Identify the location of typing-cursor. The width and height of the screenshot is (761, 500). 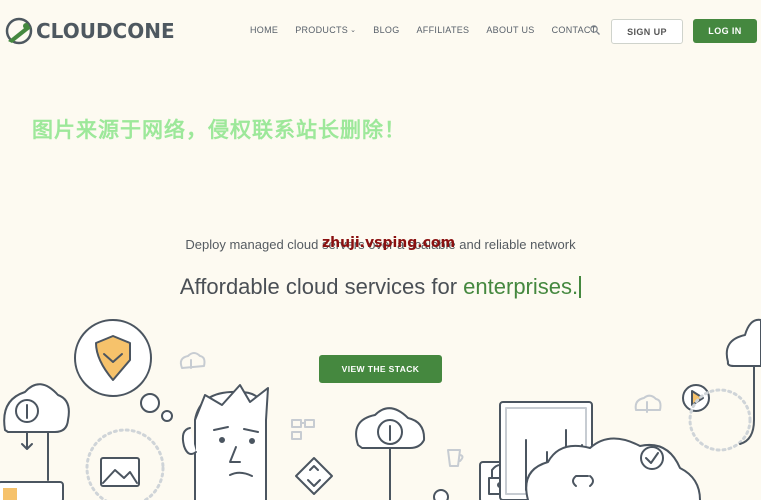
(580, 287).